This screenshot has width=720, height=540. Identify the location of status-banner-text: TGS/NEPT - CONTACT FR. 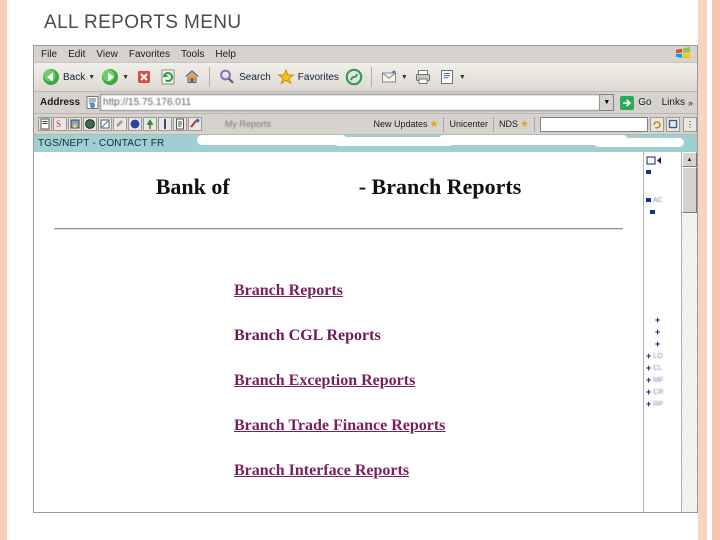
(101, 143).